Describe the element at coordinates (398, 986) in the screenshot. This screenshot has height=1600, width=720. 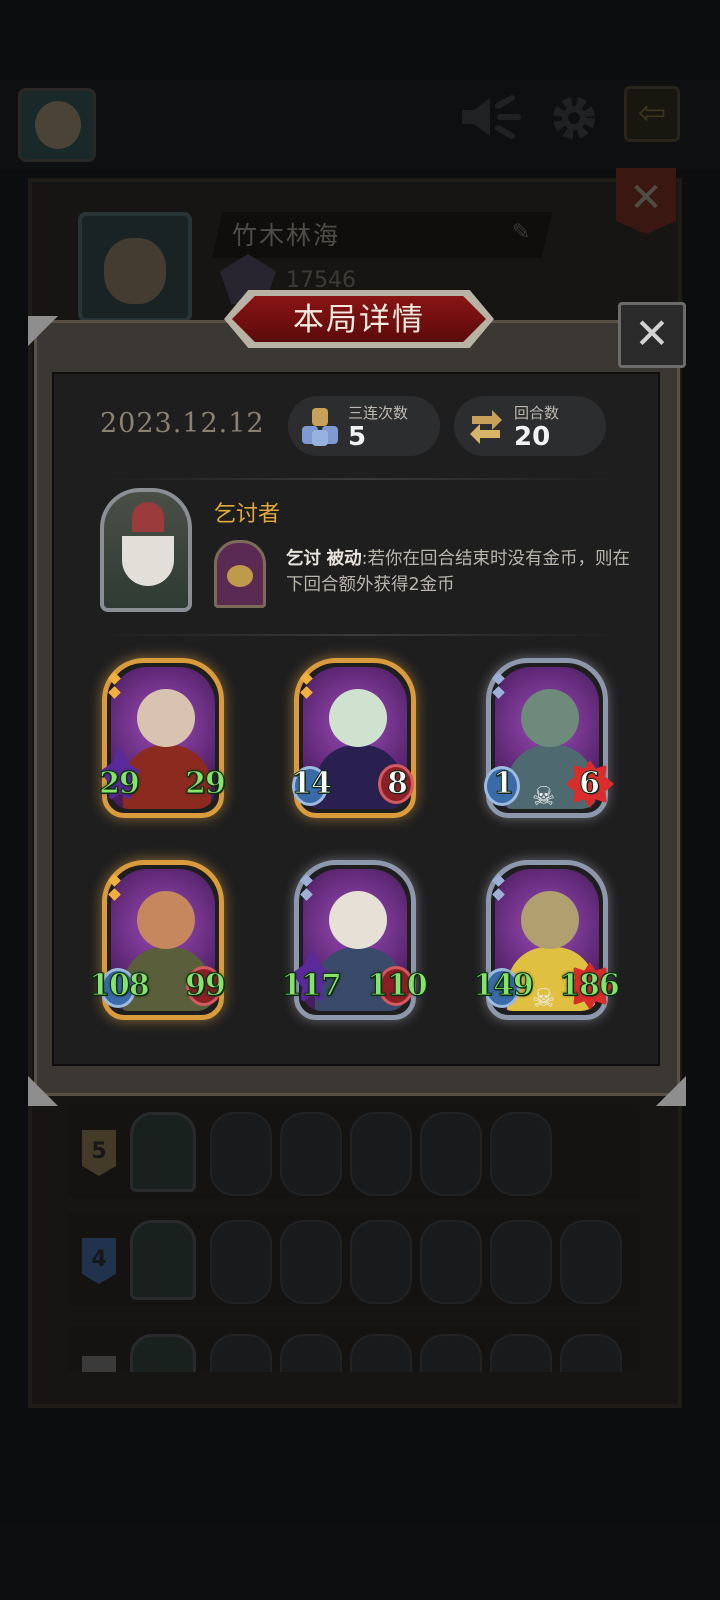
I see `unit-health: 110` at that location.